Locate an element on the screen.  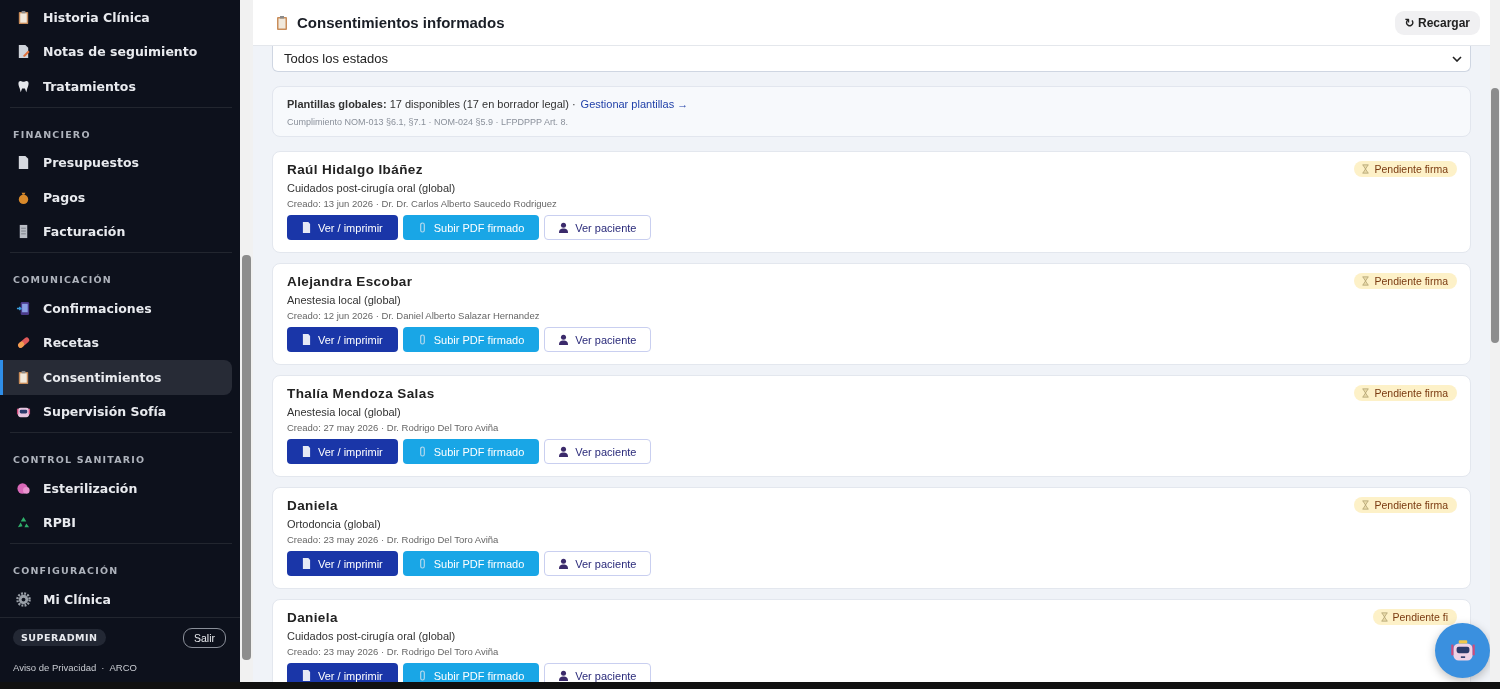
section-heading: FINANCIERO is located at coordinates (52, 134).